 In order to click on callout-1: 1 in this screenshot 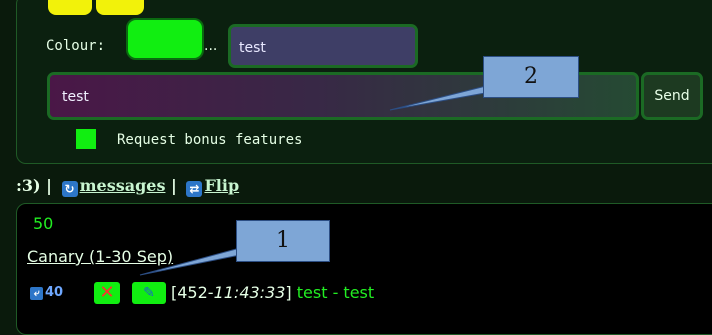, I will do `click(283, 241)`.